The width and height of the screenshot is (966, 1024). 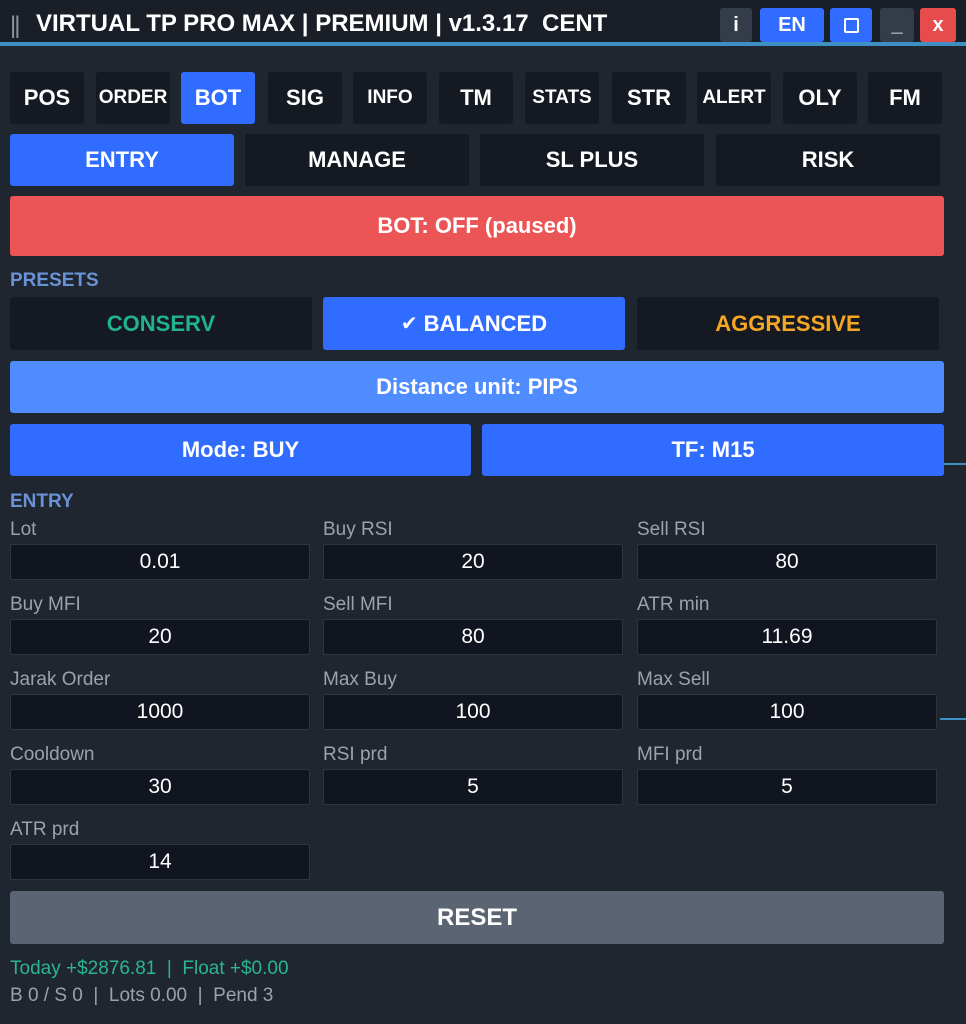 I want to click on presets-heading: PRESETS, so click(x=54, y=280).